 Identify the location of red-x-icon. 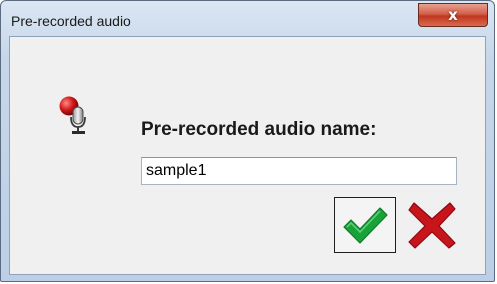
(432, 225).